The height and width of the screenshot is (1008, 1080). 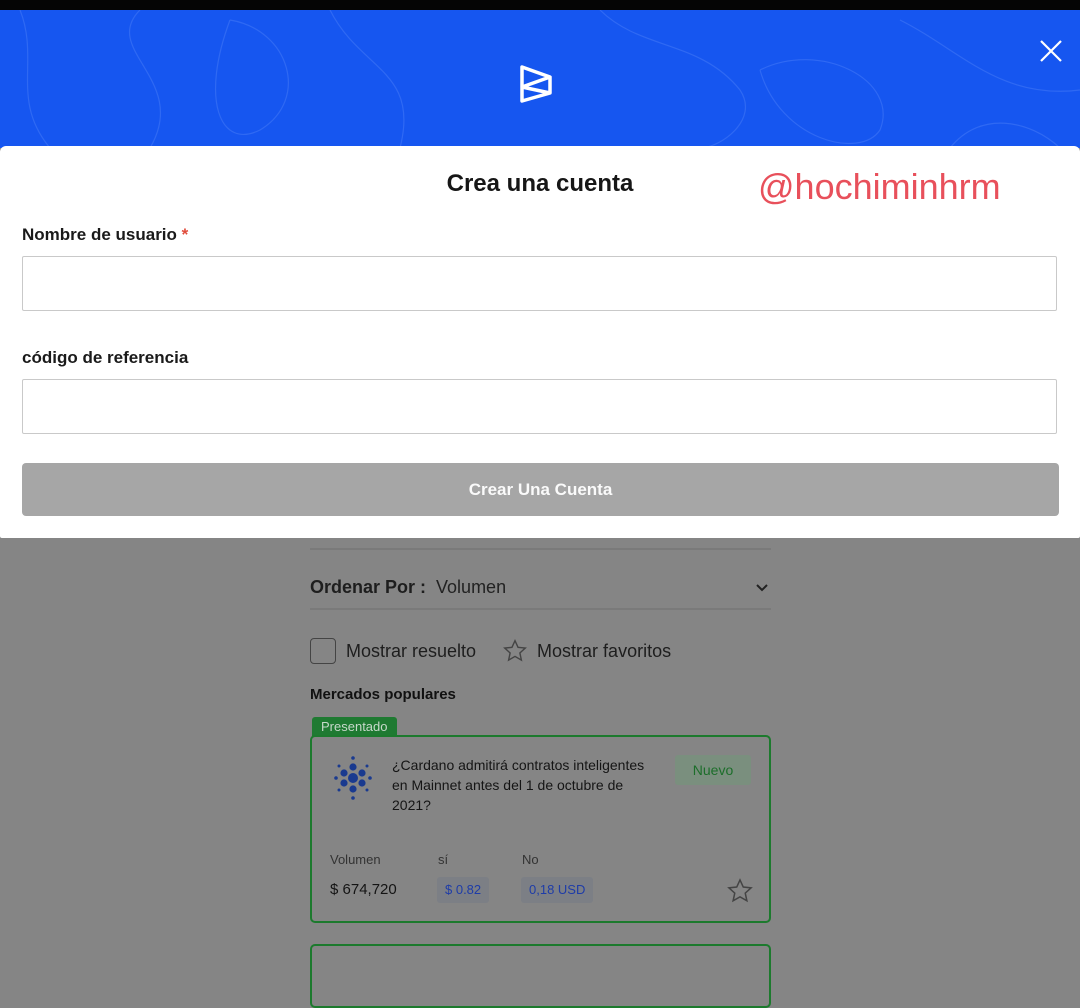 I want to click on sort-dropdown: Ordenar Por : Volumen, so click(x=540, y=587).